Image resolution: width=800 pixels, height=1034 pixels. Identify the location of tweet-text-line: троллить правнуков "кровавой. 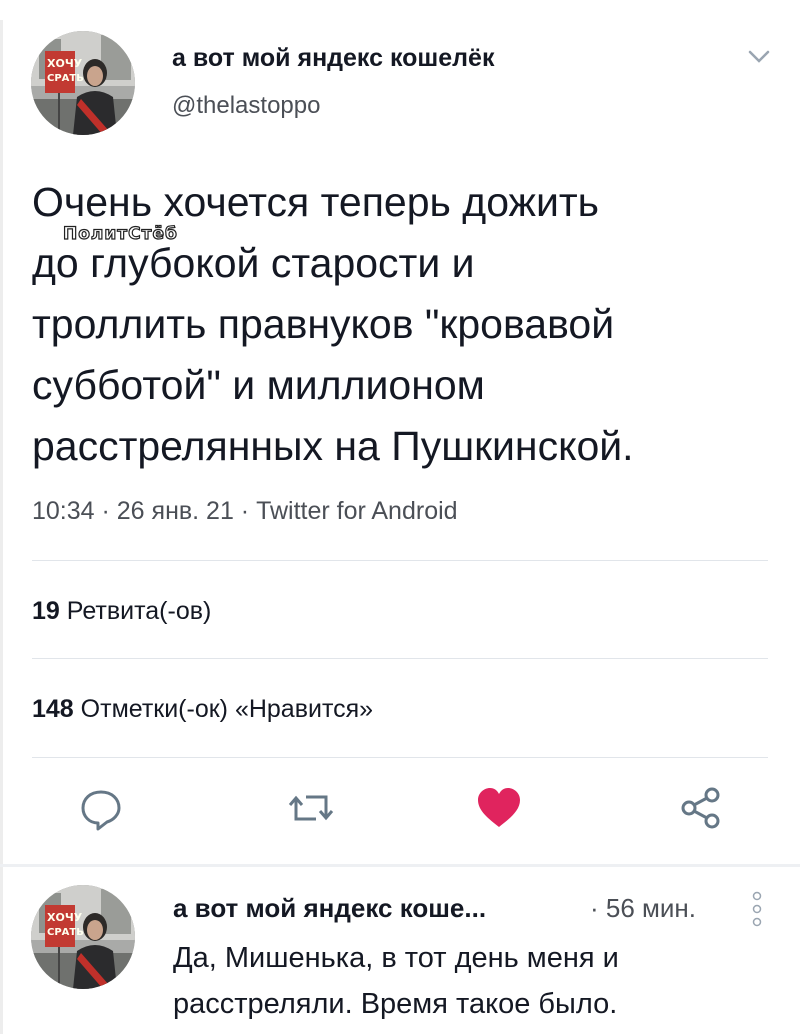
(323, 324).